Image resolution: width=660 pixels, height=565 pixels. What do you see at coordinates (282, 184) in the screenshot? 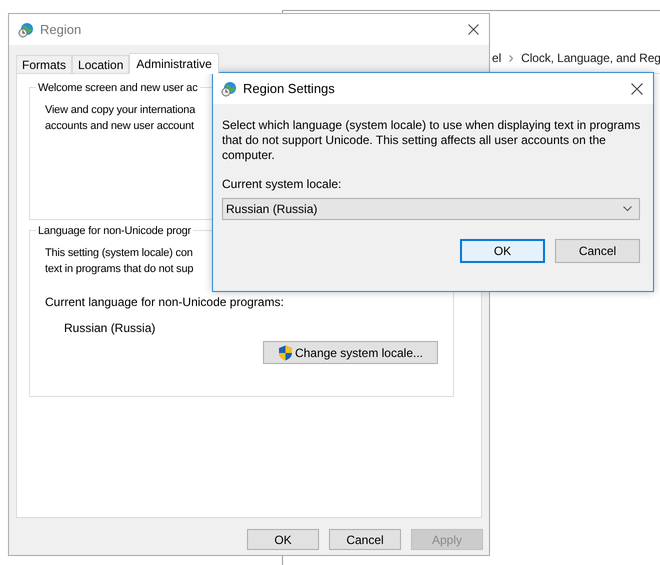
I see `locale-label: Current system locale:` at bounding box center [282, 184].